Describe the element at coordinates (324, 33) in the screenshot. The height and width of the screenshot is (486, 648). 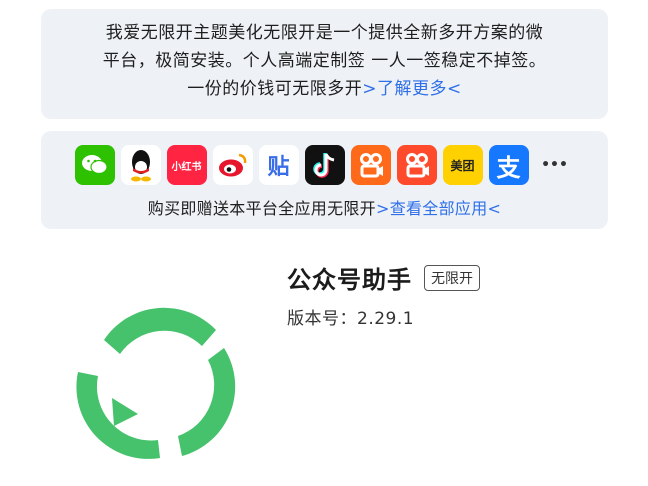
I see `intro-line-1: 我爱无限开主题美化无限开是一个提供全新多开方案的微` at that location.